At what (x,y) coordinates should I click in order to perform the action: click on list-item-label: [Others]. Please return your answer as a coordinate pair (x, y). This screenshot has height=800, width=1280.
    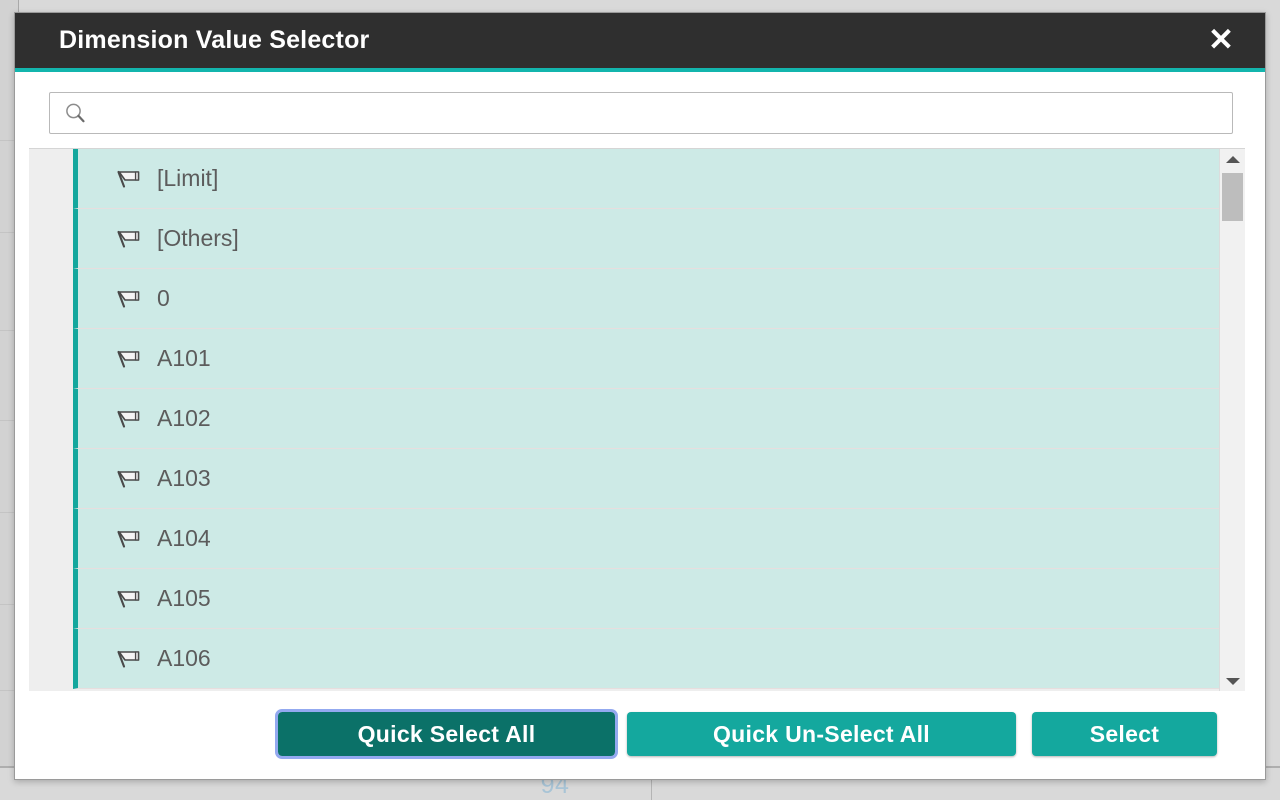
    Looking at the image, I should click on (198, 238).